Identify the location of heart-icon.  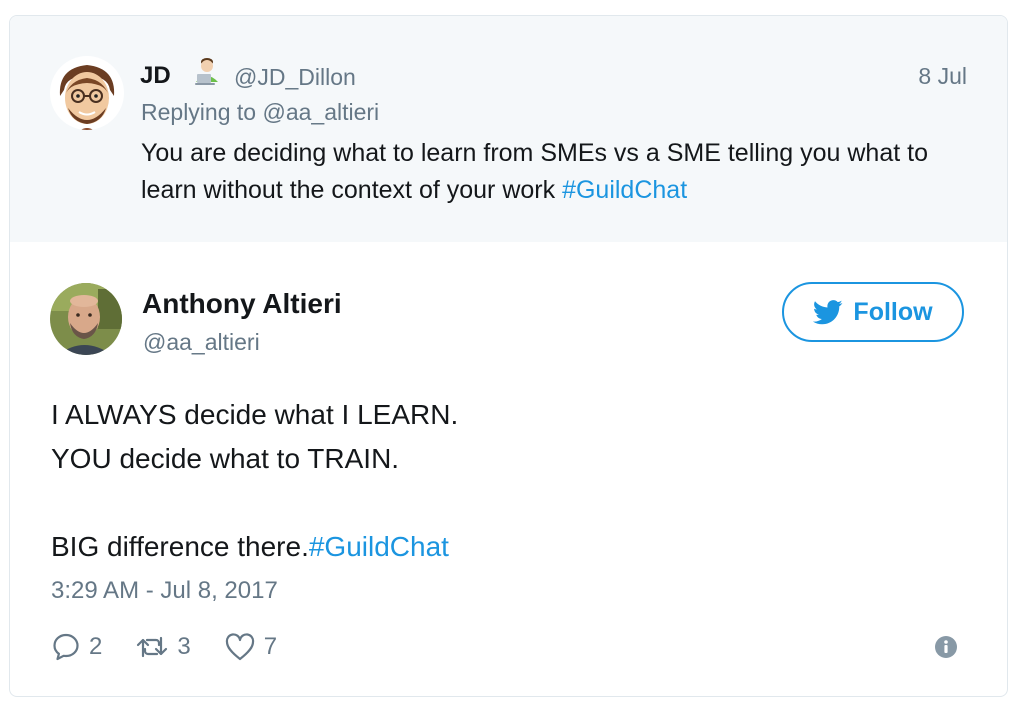
(239, 647).